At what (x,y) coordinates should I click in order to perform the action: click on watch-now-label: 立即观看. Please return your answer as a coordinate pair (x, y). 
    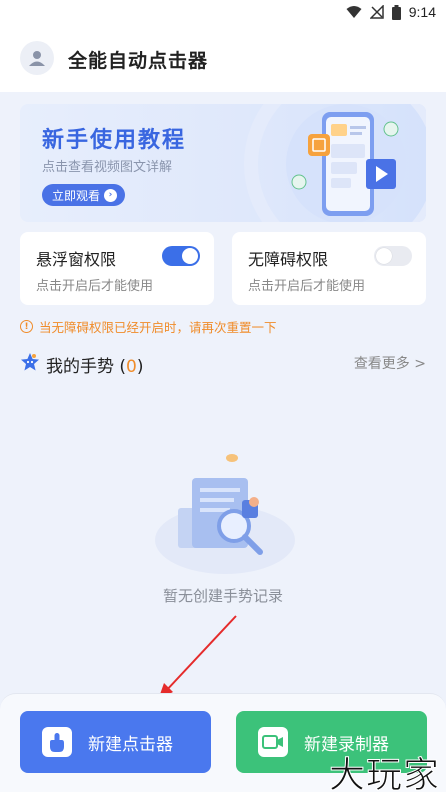
    Looking at the image, I should click on (76, 195).